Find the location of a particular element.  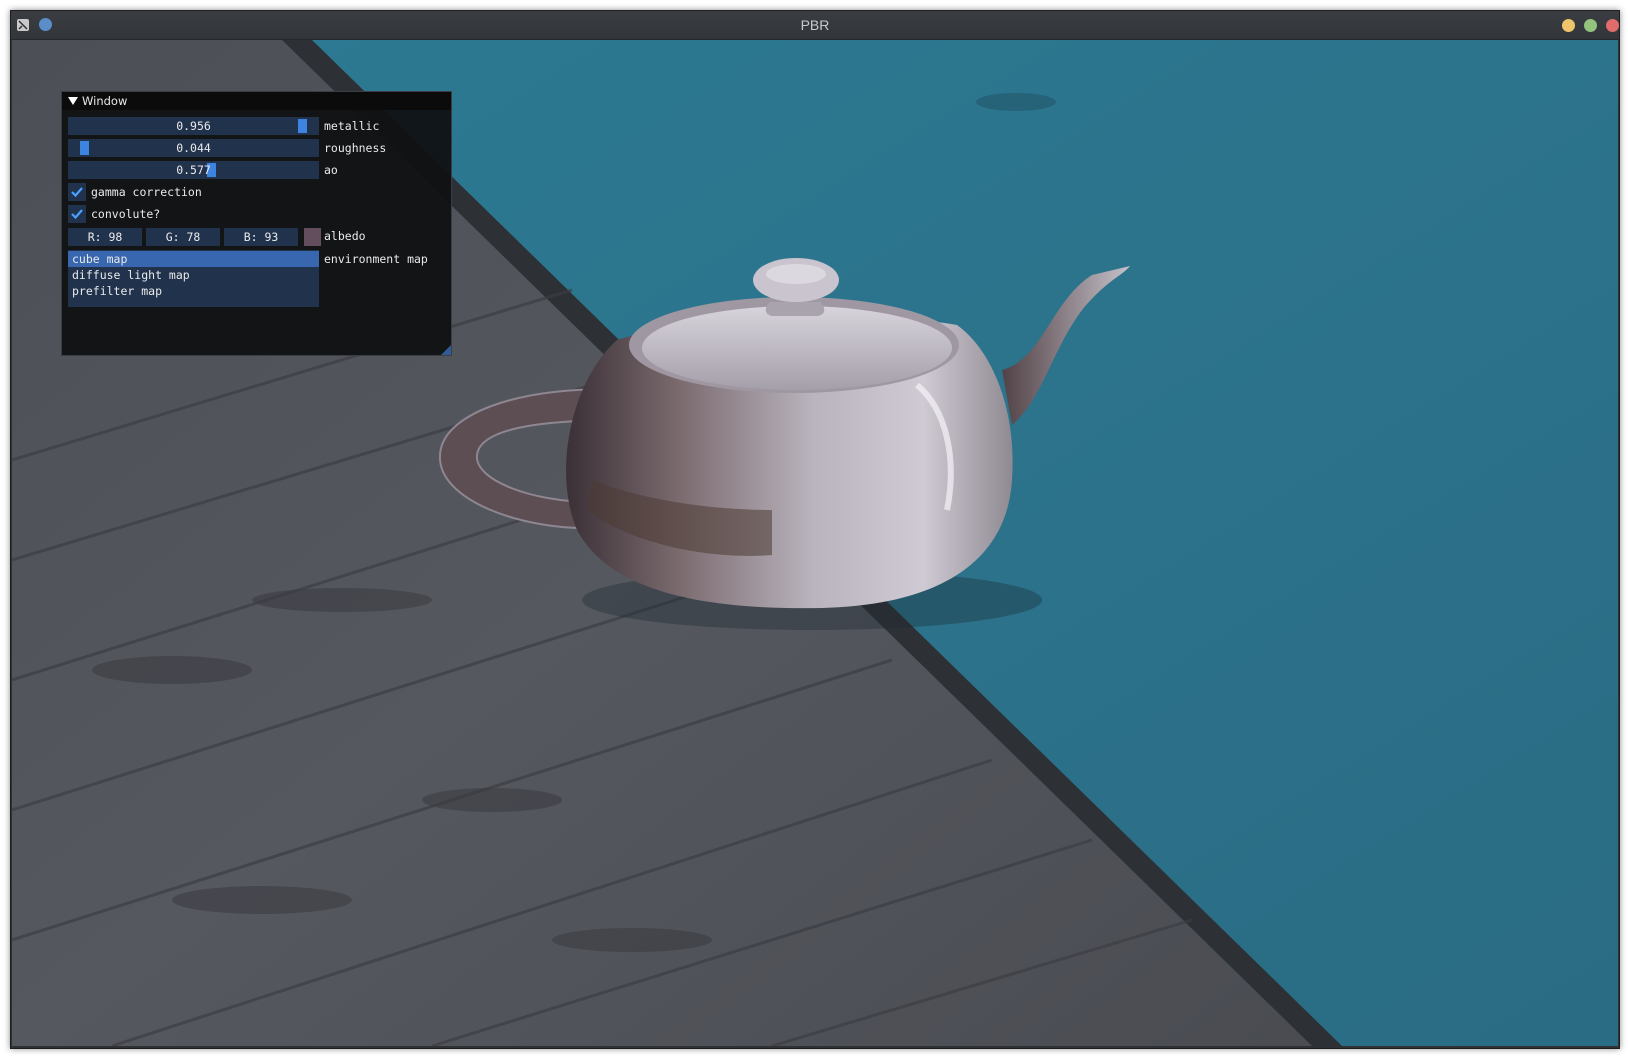

slider-value: 0.577 is located at coordinates (193, 170).